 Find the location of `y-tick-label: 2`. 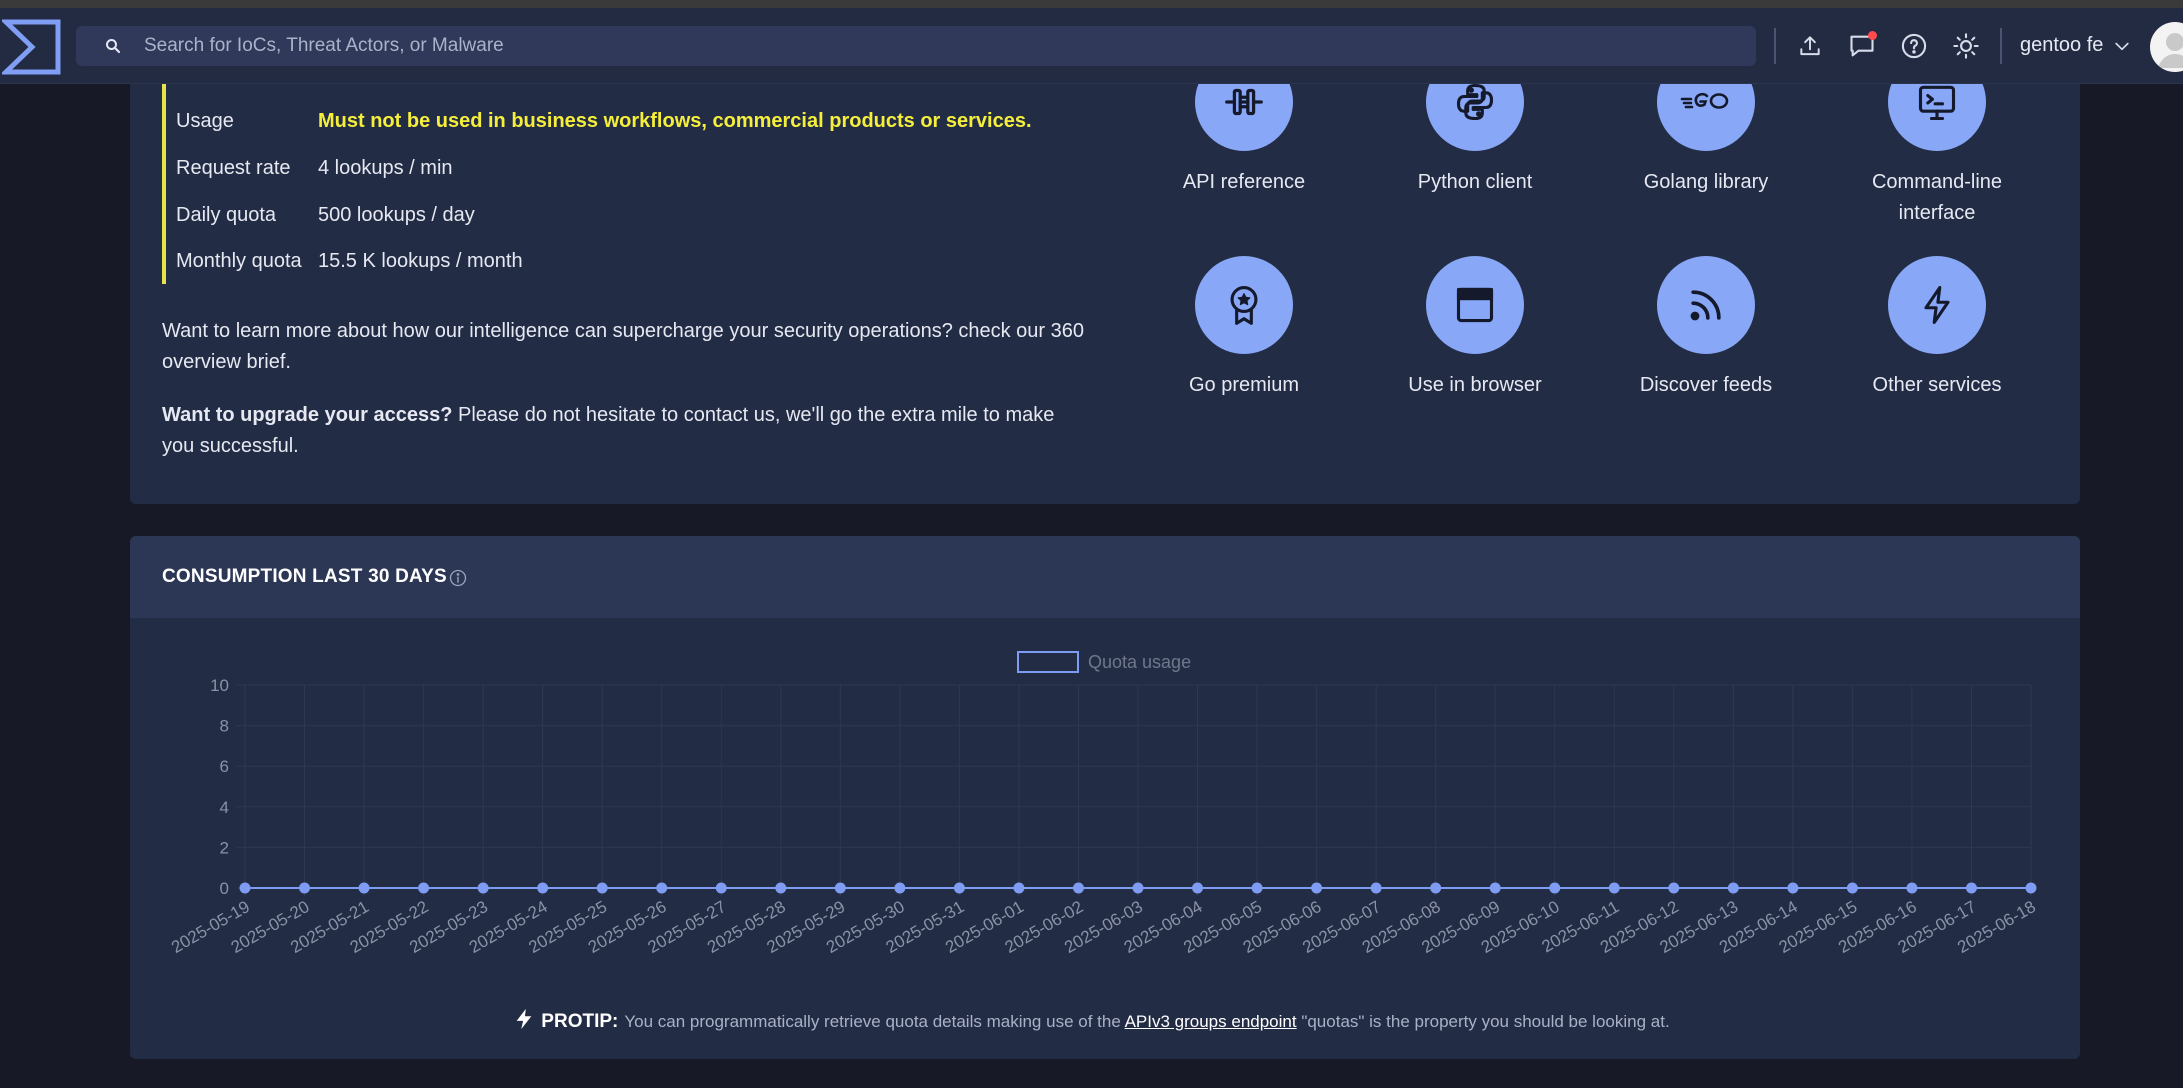

y-tick-label: 2 is located at coordinates (224, 847).